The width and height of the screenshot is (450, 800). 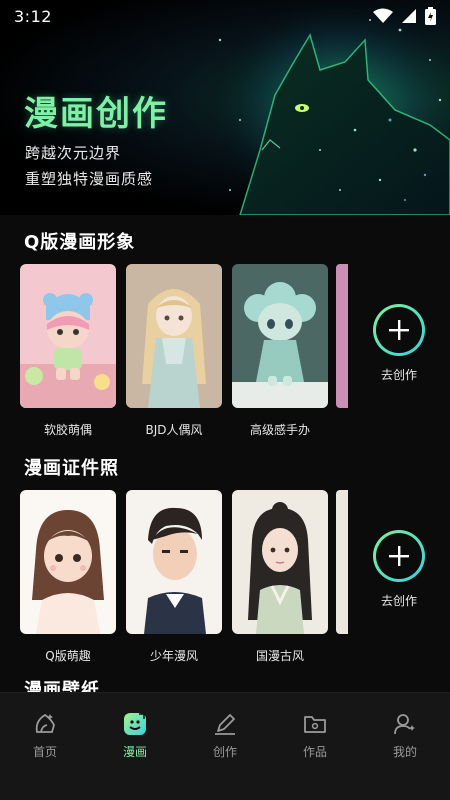 I want to click on tab-home: 首页, so click(x=45, y=735).